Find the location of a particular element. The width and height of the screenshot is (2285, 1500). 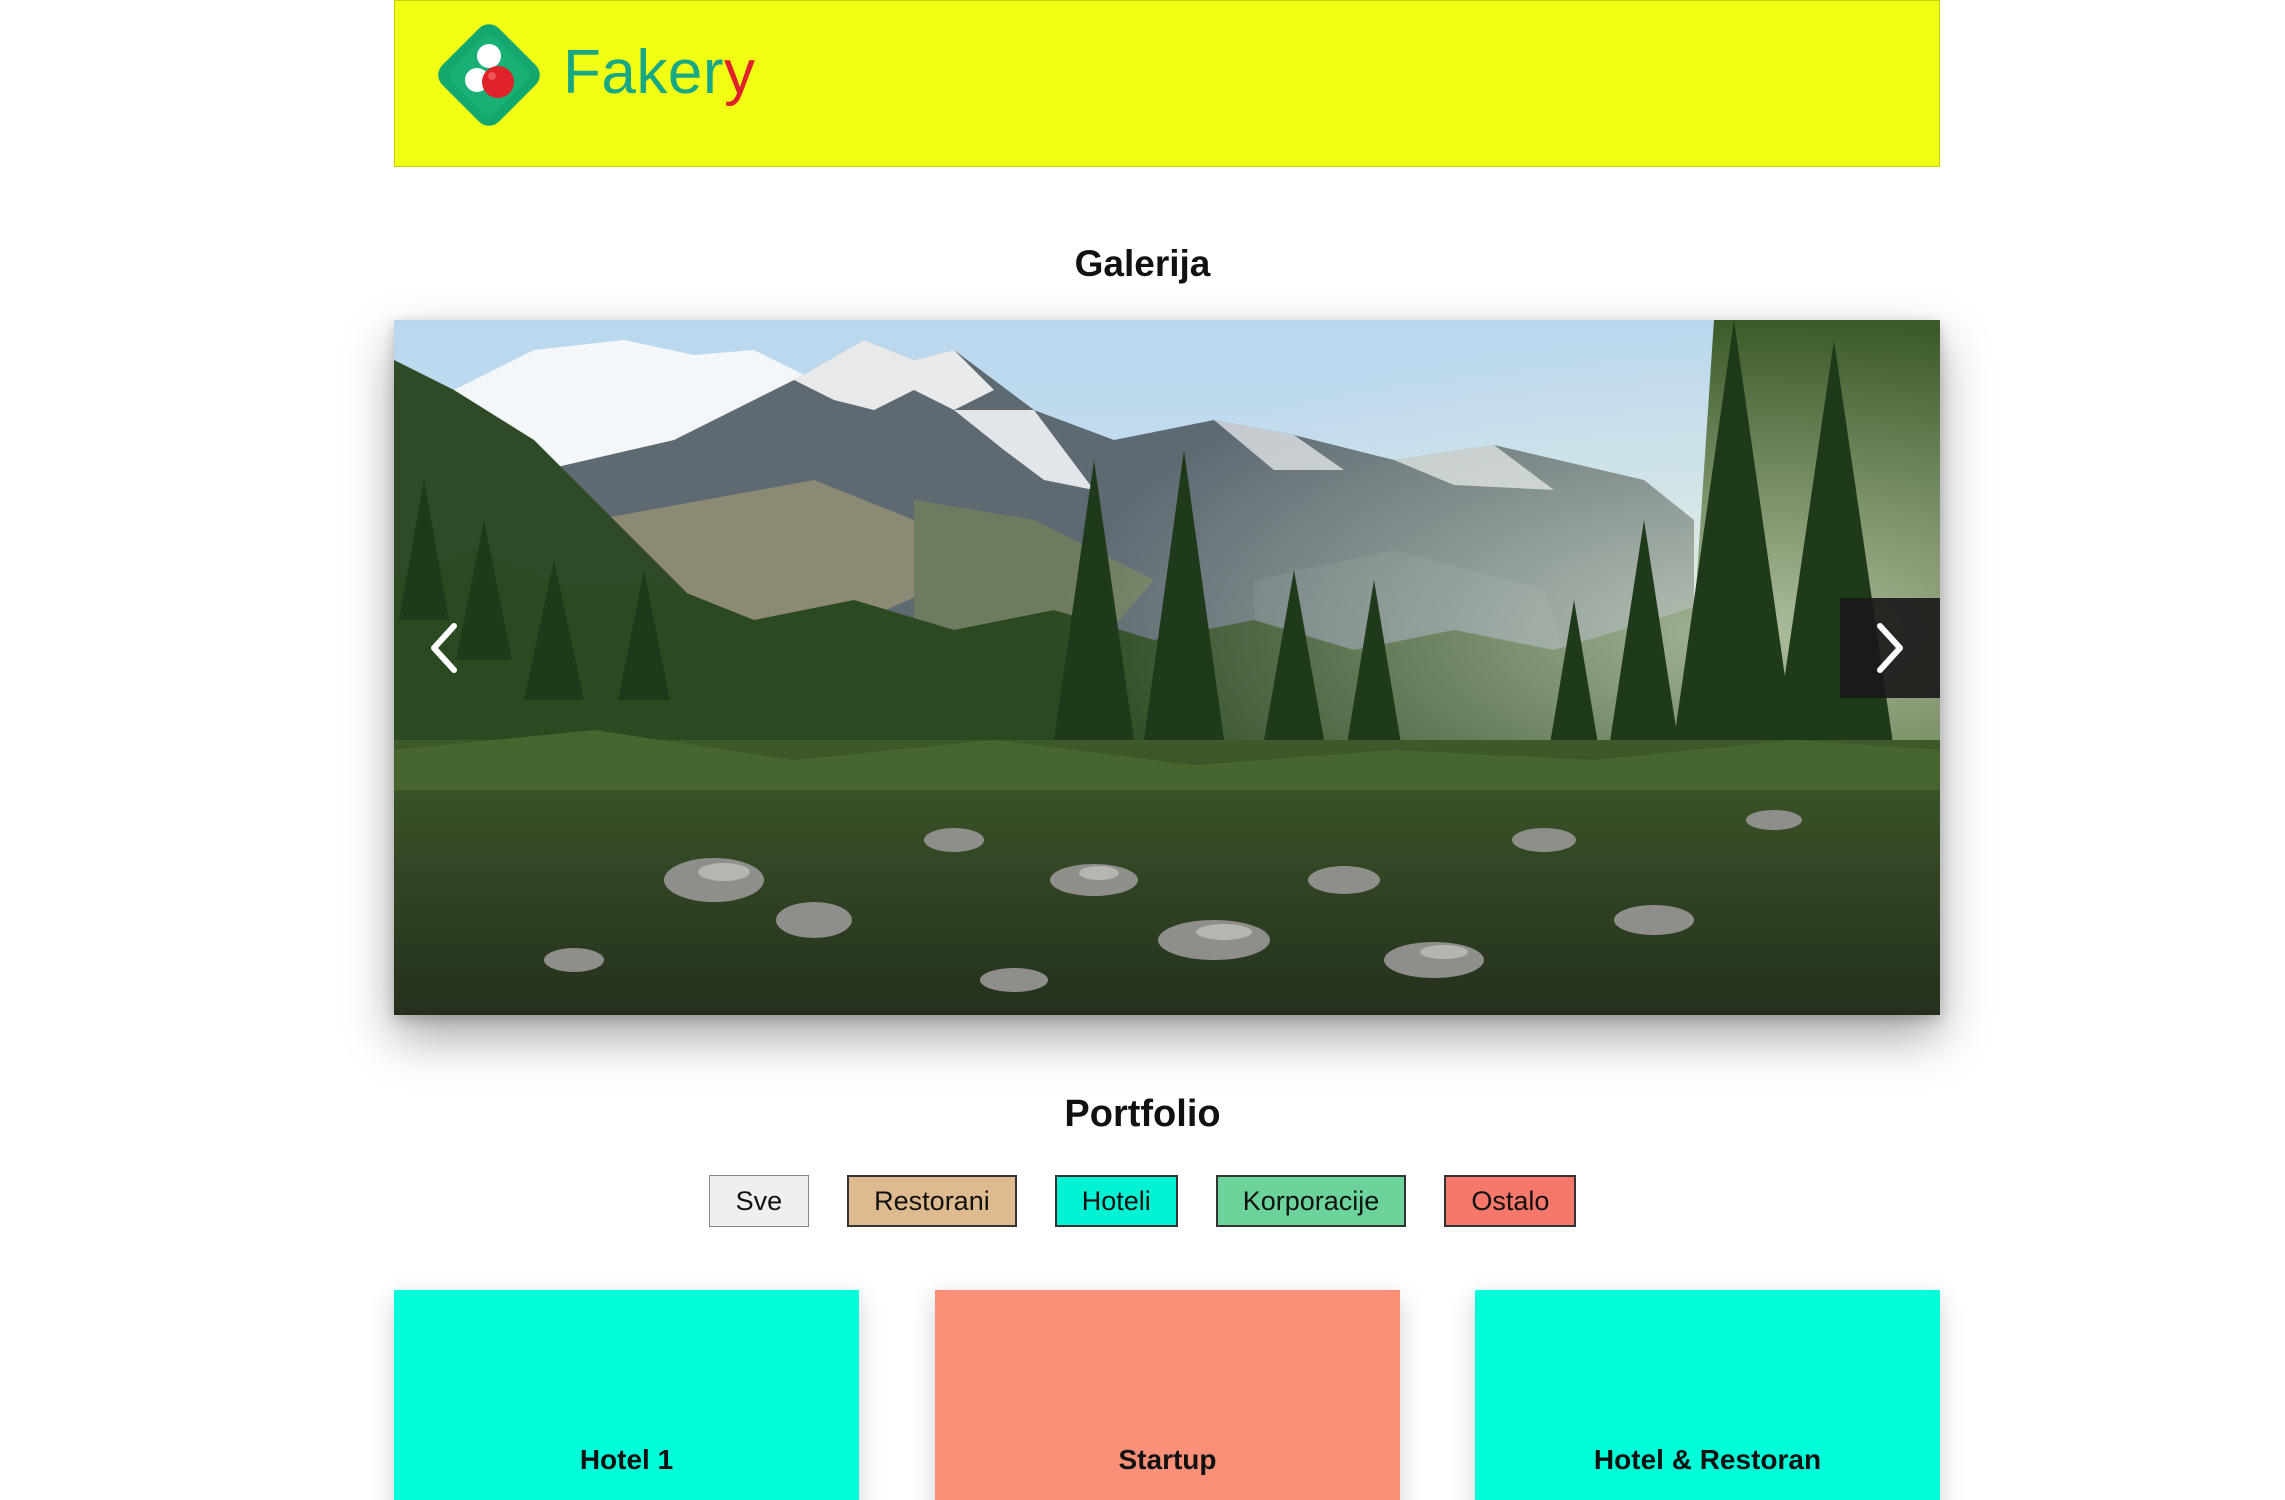

carousel-next-button is located at coordinates (1890, 648).